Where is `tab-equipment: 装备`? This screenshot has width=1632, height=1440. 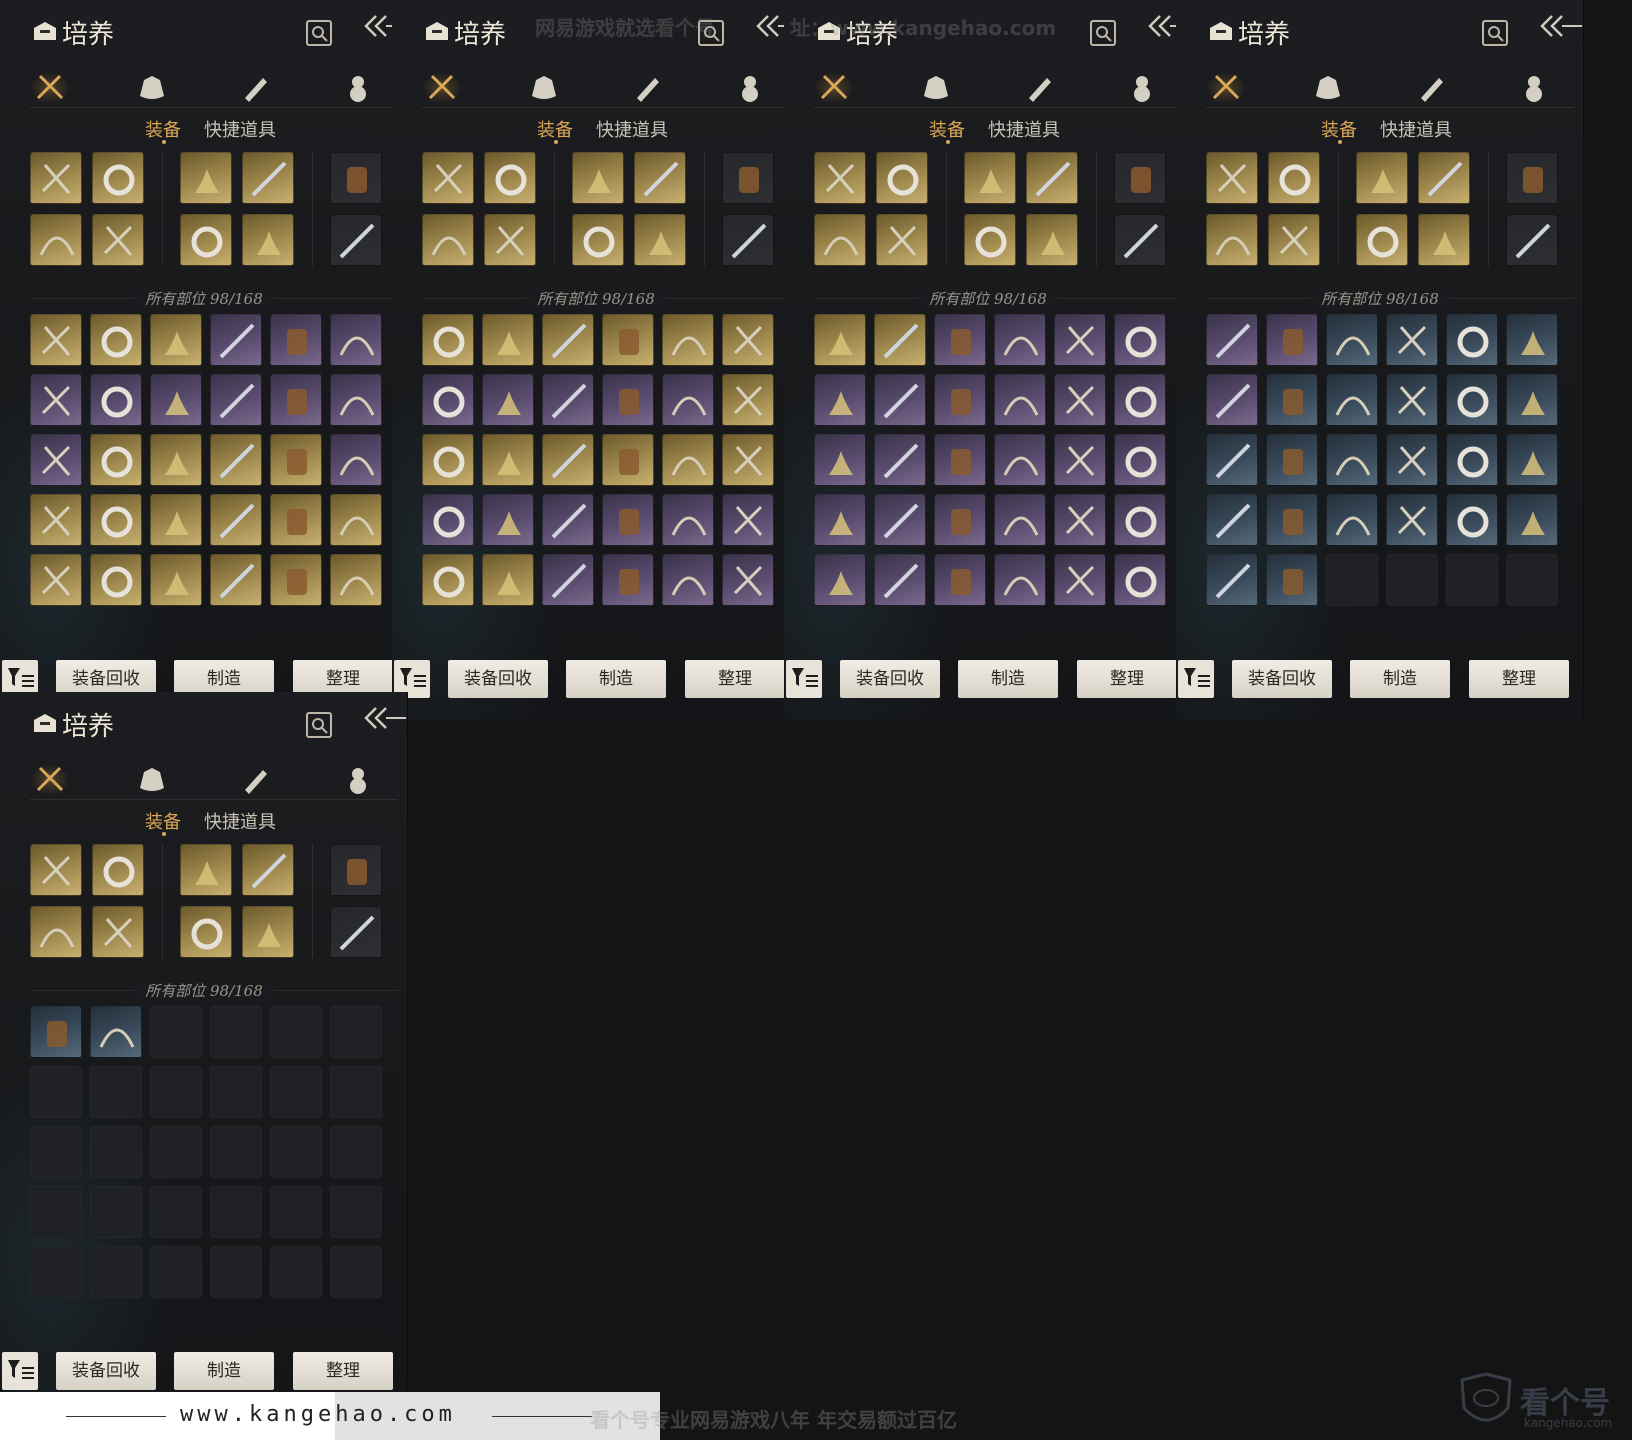
tab-equipment: 装备 is located at coordinates (163, 129).